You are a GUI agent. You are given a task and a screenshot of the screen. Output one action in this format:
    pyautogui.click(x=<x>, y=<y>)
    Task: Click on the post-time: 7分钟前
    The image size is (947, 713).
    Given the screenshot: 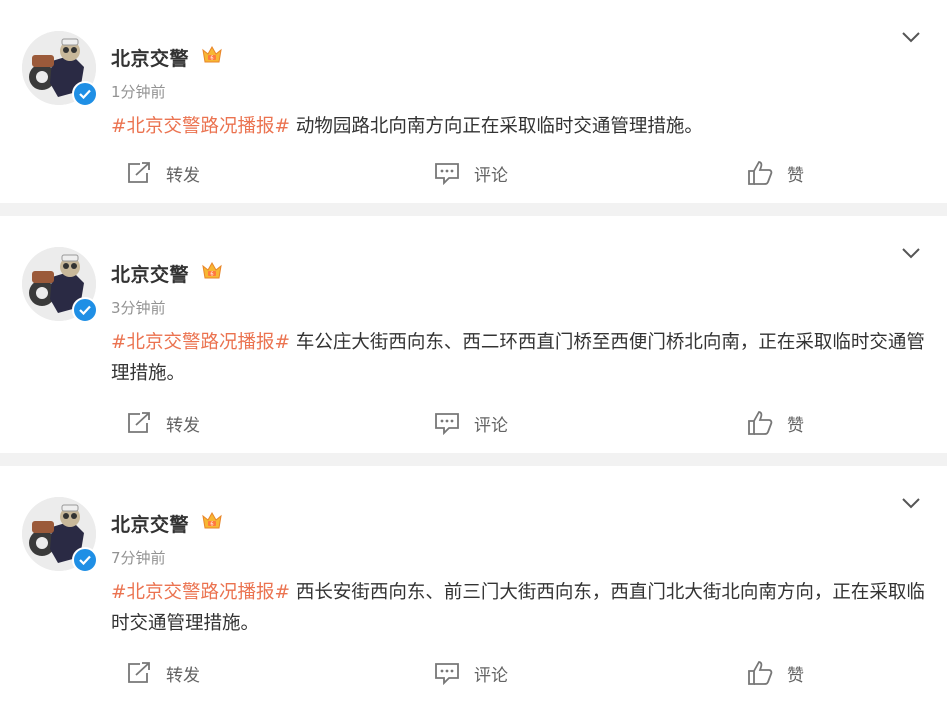 What is the action you would take?
    pyautogui.click(x=138, y=557)
    